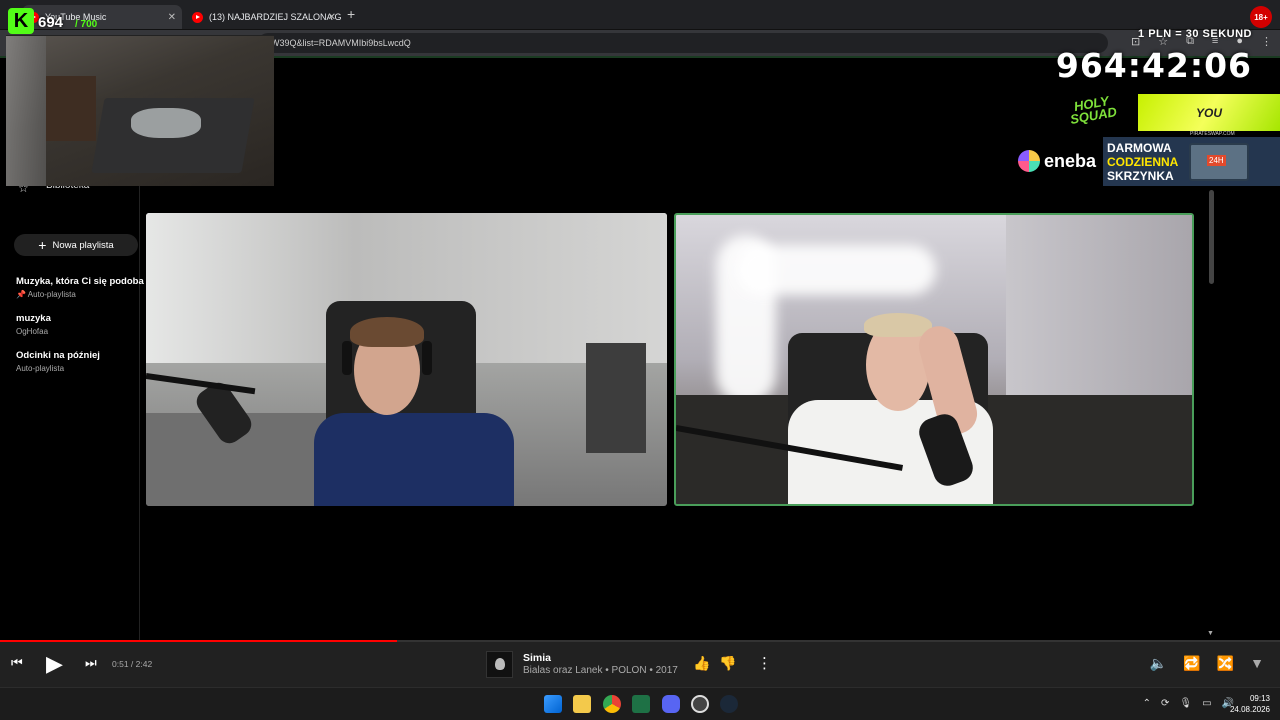 Image resolution: width=1280 pixels, height=720 pixels. Describe the element at coordinates (1216, 160) in the screenshot. I see `chest-label: 24H` at that location.